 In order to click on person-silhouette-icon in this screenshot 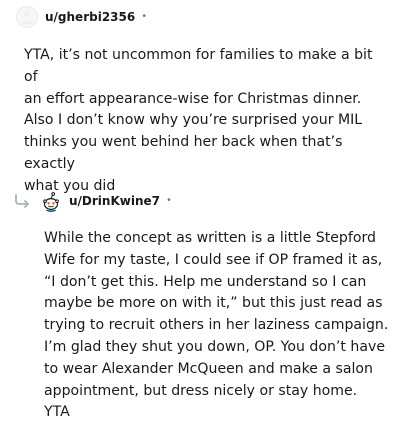, I will do `click(27, 17)`.